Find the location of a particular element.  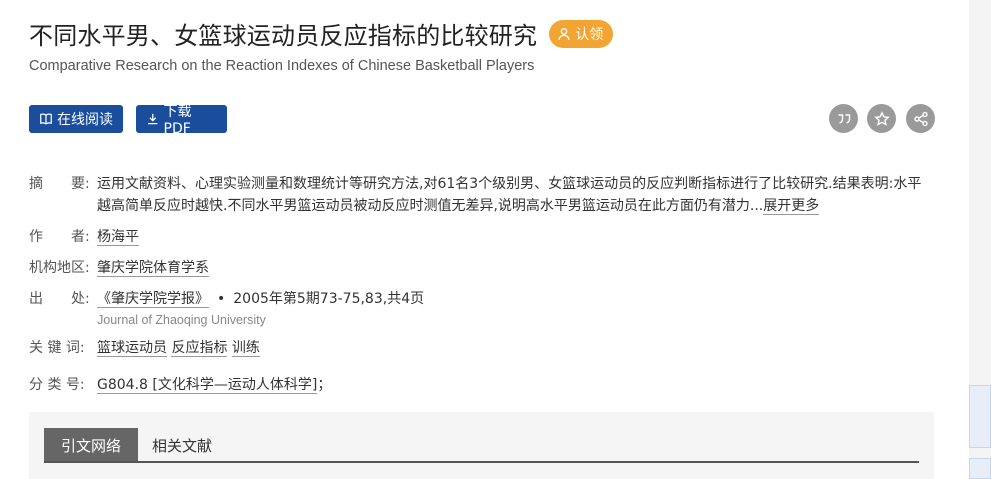

user-icon is located at coordinates (564, 33).